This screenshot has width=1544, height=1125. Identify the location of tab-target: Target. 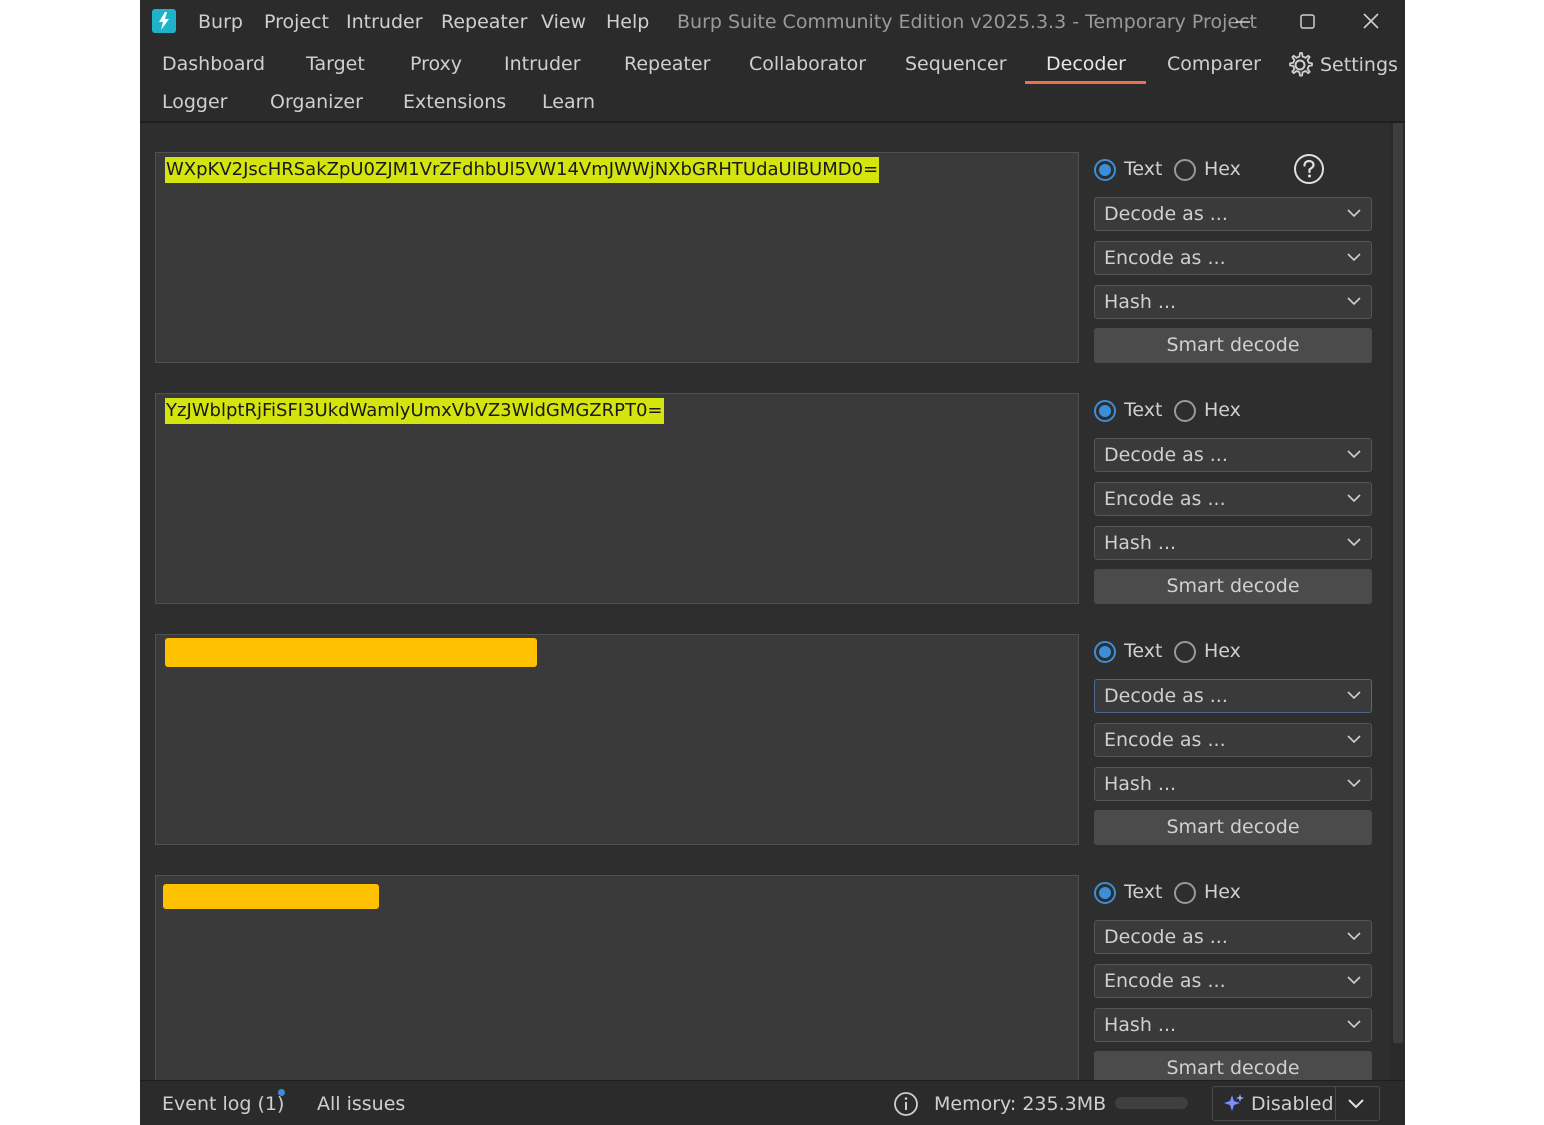
(335, 64).